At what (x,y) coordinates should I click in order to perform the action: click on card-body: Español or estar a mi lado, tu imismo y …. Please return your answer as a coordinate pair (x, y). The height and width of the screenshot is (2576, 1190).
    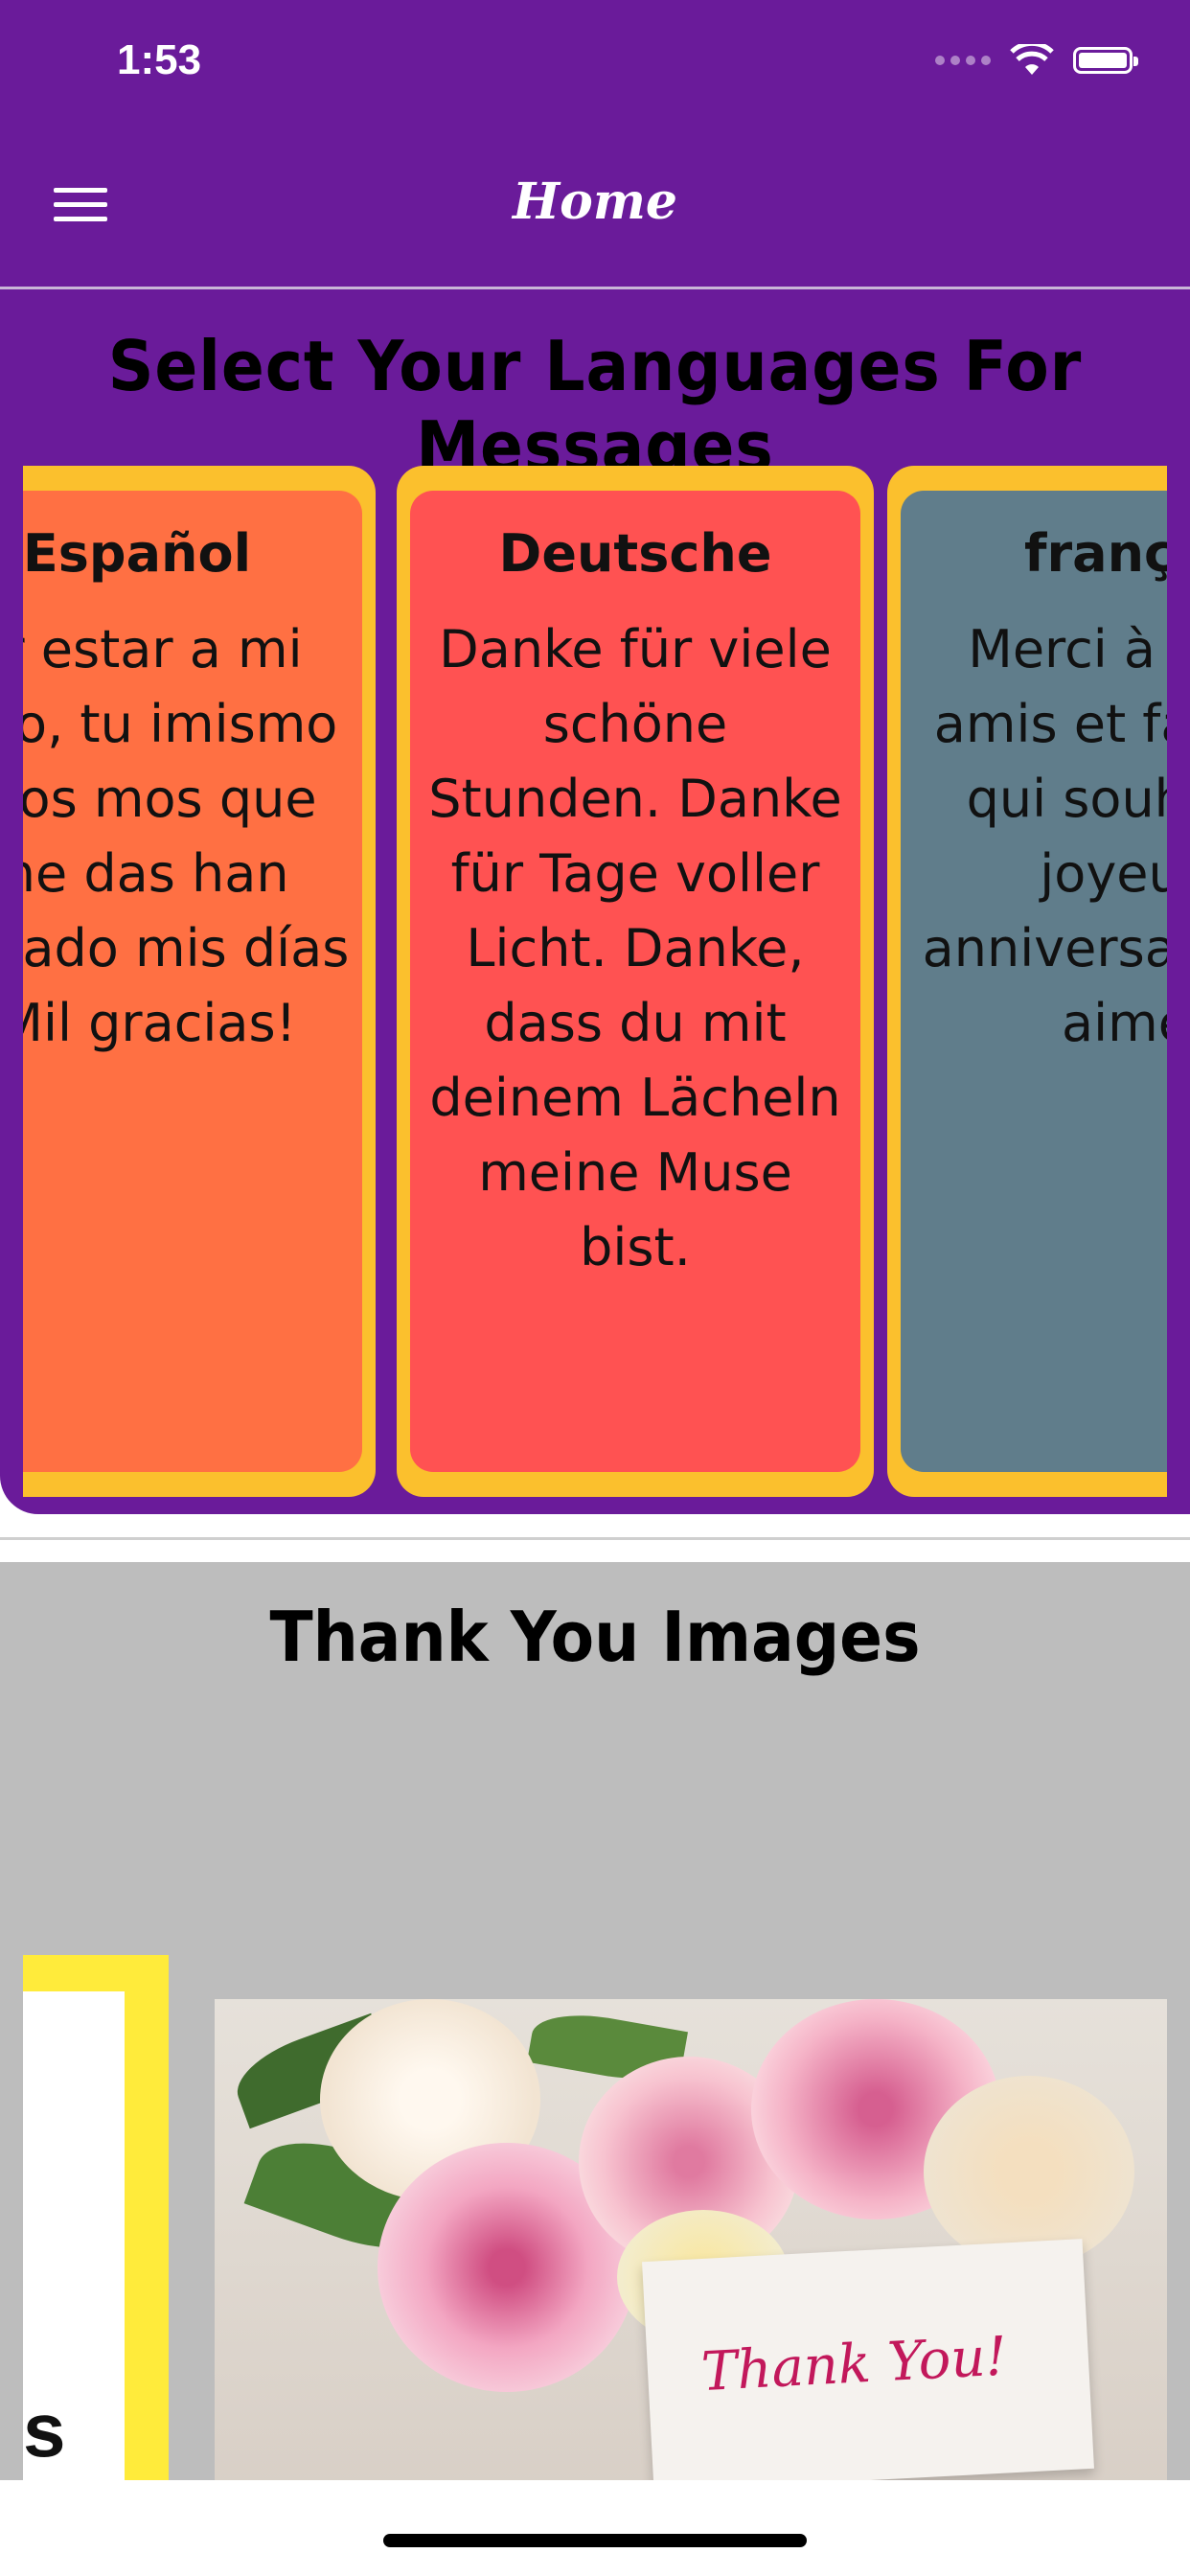
    Looking at the image, I should click on (193, 981).